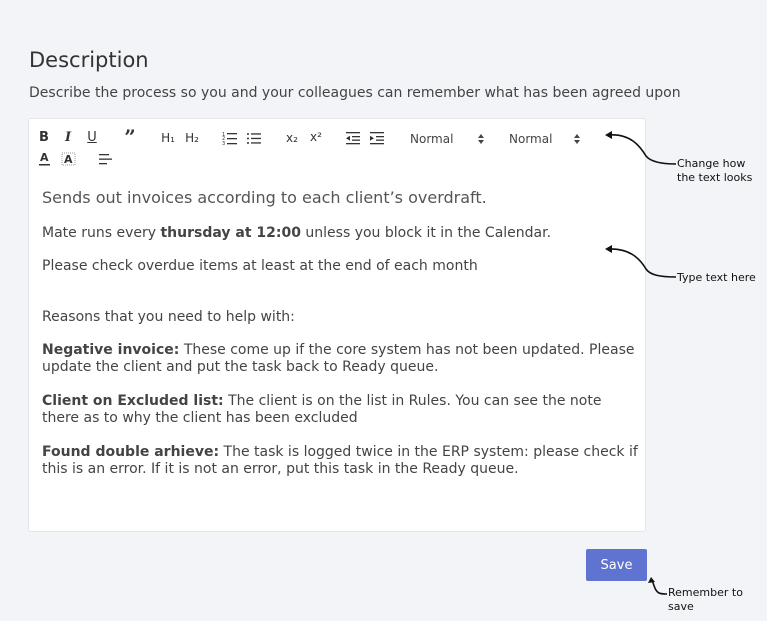  I want to click on underline-button: U, so click(92, 138).